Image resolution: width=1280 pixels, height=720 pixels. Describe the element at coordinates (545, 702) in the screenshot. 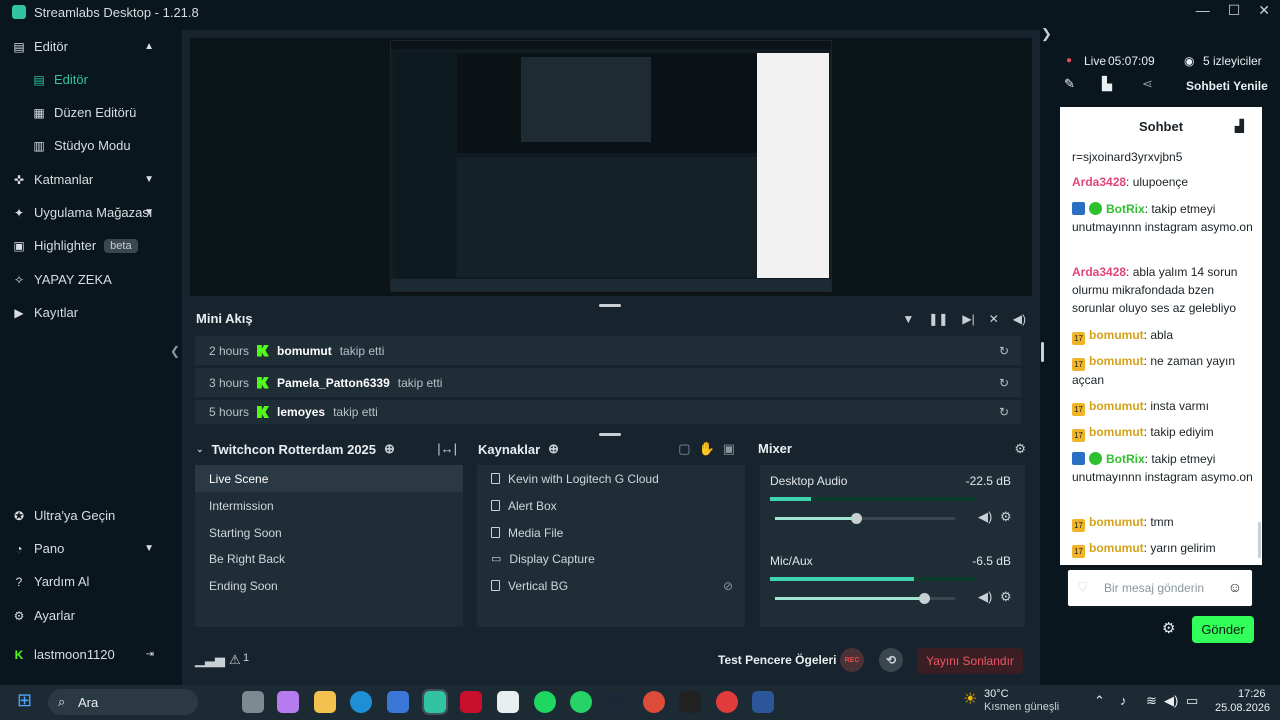

I see `spotify-icon` at that location.